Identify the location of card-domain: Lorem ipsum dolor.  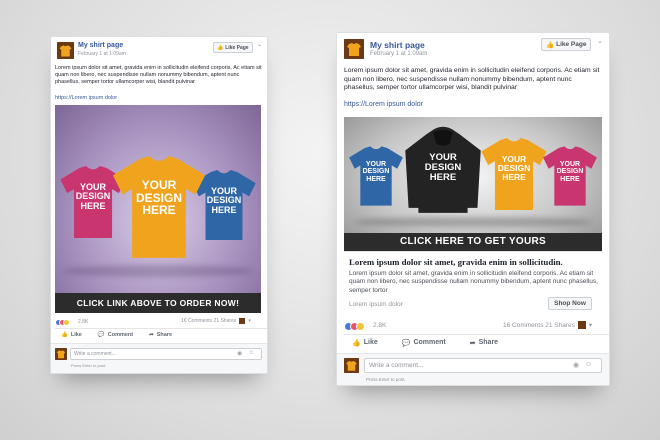
(376, 304).